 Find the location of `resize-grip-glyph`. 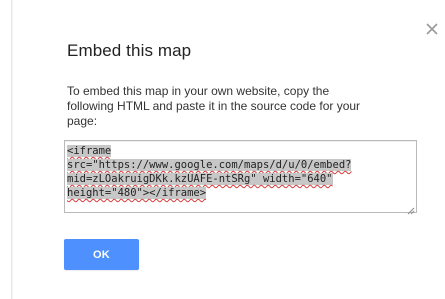

resize-grip-glyph is located at coordinates (411, 211).